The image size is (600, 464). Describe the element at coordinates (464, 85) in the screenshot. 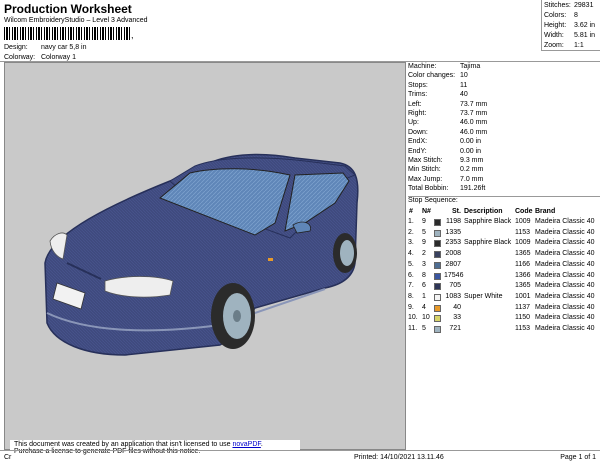

I see `info-value: 11` at that location.